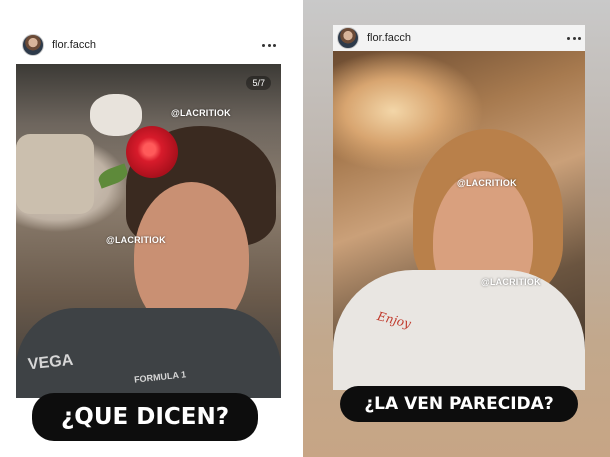  Describe the element at coordinates (55, 174) in the screenshot. I see `sofa` at that location.